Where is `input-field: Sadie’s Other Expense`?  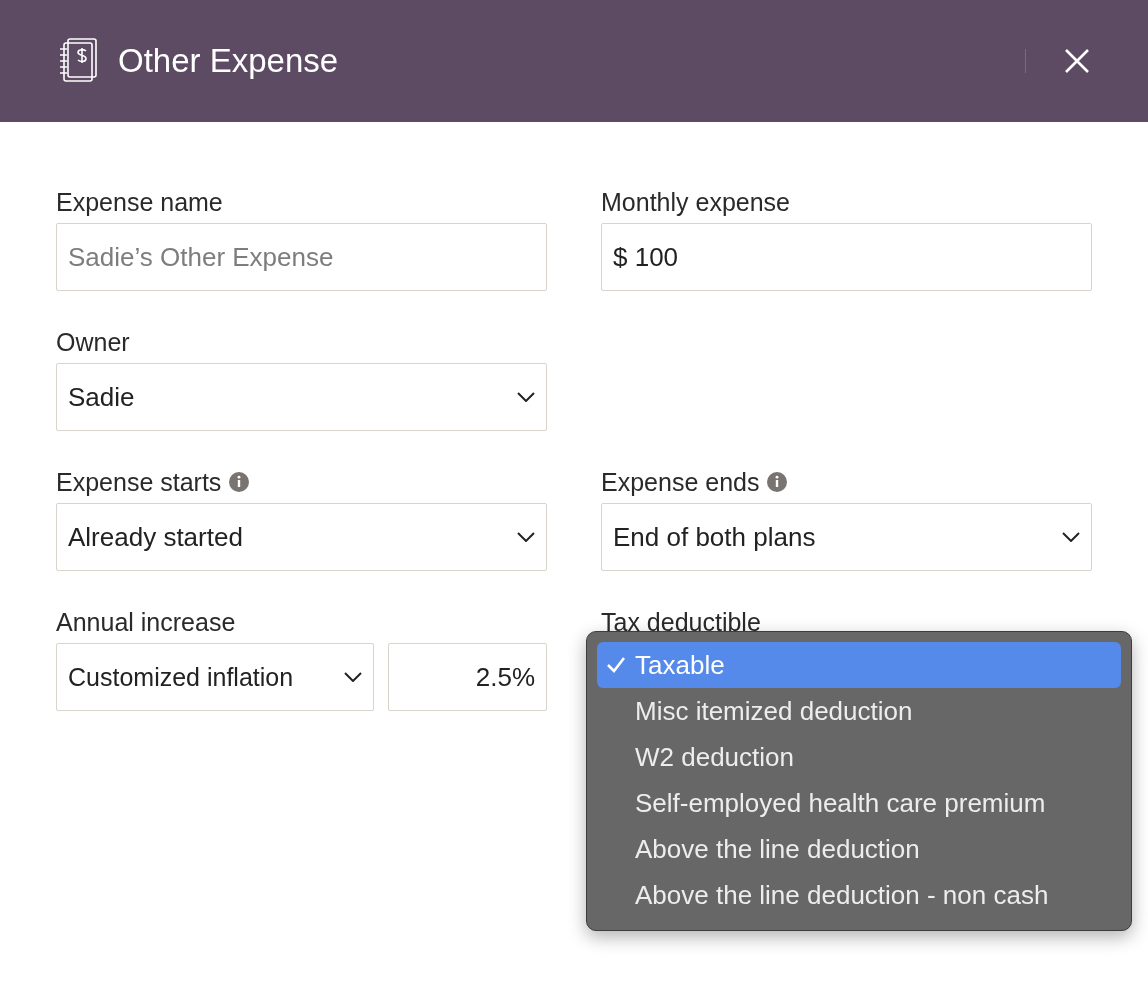
input-field: Sadie’s Other Expense is located at coordinates (301, 257).